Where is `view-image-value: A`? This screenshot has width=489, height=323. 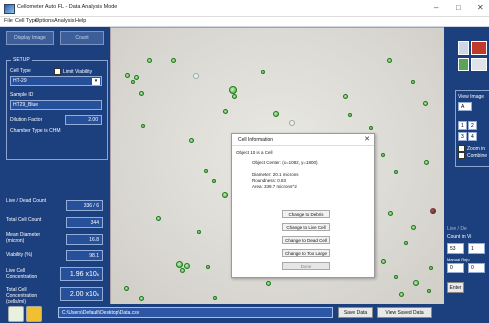 view-image-value: A is located at coordinates (463, 106).